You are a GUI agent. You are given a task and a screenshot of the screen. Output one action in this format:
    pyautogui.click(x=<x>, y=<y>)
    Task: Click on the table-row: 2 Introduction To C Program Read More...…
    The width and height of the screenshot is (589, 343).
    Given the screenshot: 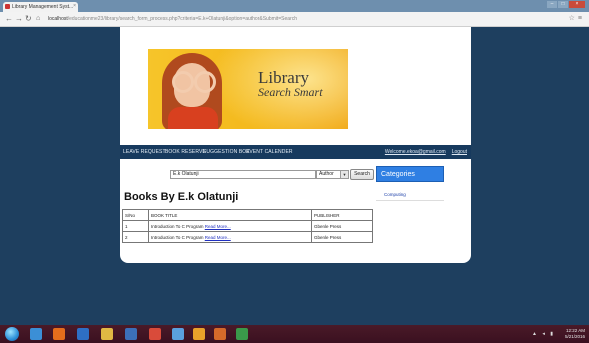 What is the action you would take?
    pyautogui.click(x=247, y=237)
    